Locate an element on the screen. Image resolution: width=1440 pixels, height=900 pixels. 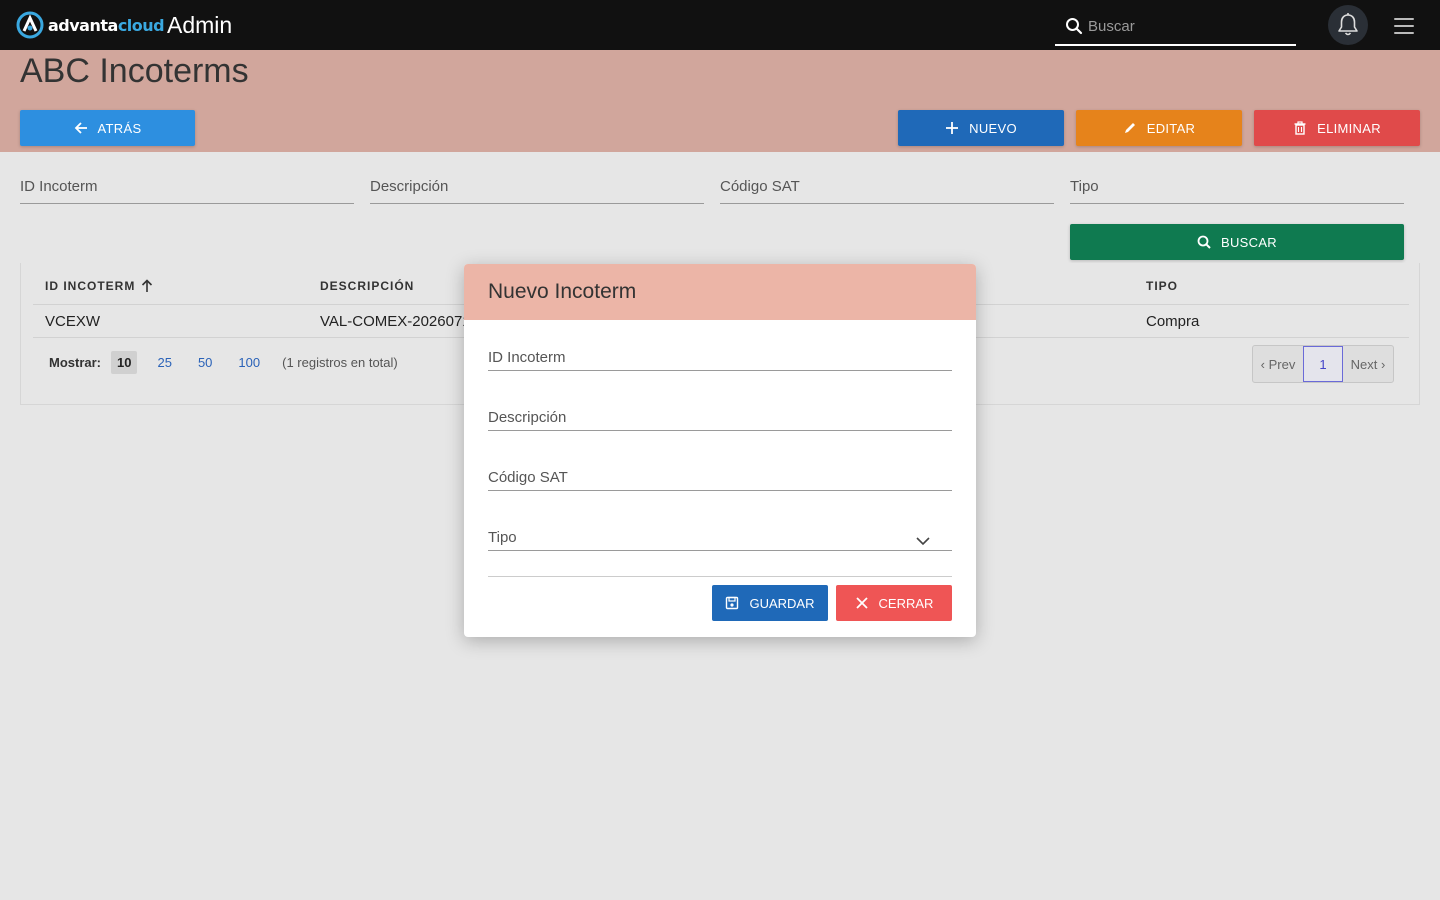
table-cell-descripcion: VAL-COMEX-20260714 is located at coordinates (399, 321).